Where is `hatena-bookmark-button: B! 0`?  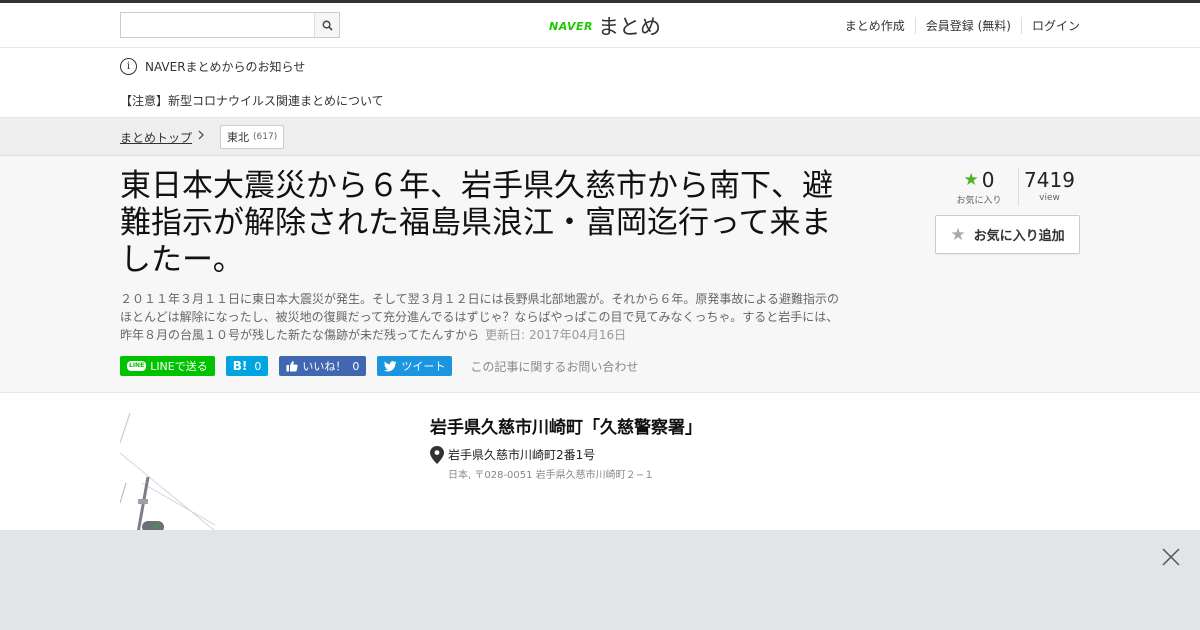 hatena-bookmark-button: B! 0 is located at coordinates (247, 366).